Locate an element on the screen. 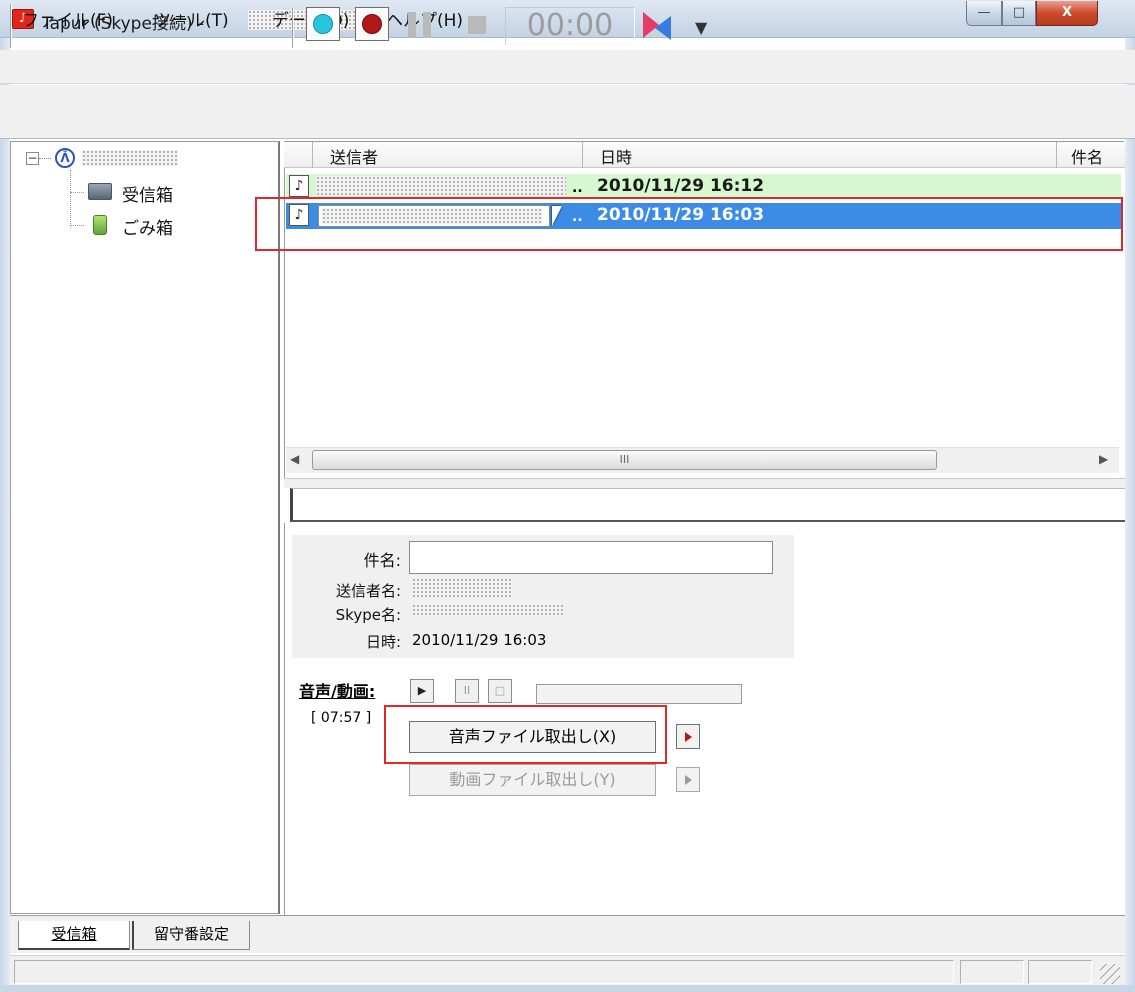  subject-label: 件名: is located at coordinates (382, 560).